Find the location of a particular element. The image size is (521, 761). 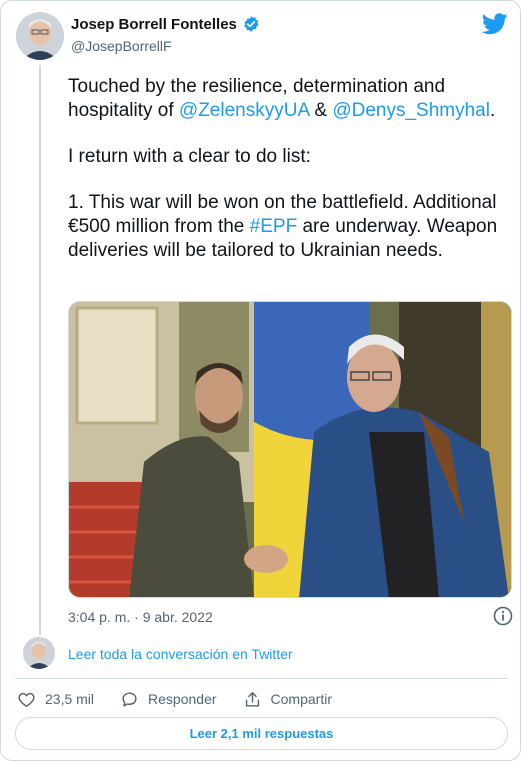

share-icon is located at coordinates (252, 699).